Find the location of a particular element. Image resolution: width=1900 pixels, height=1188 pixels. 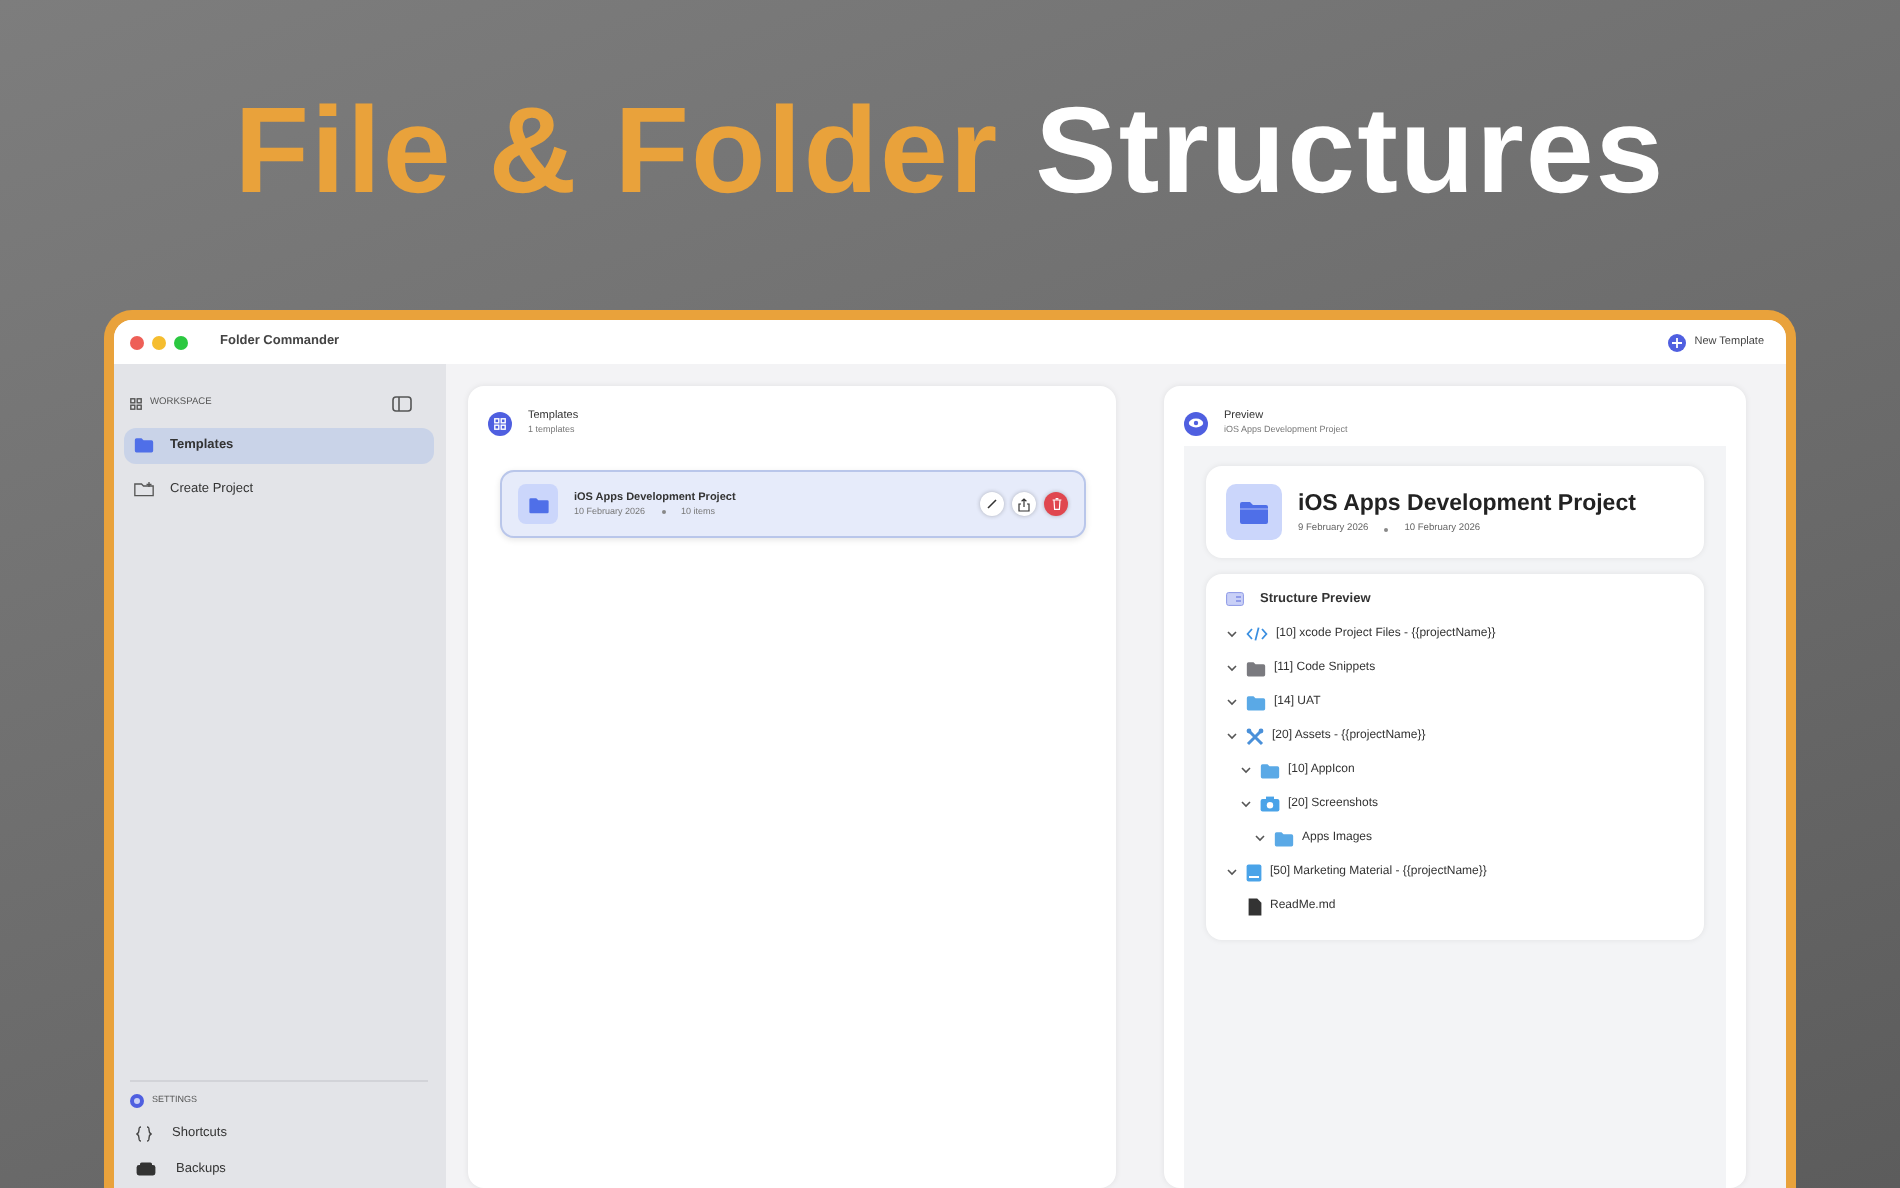

drive-icon is located at coordinates (146, 1169).